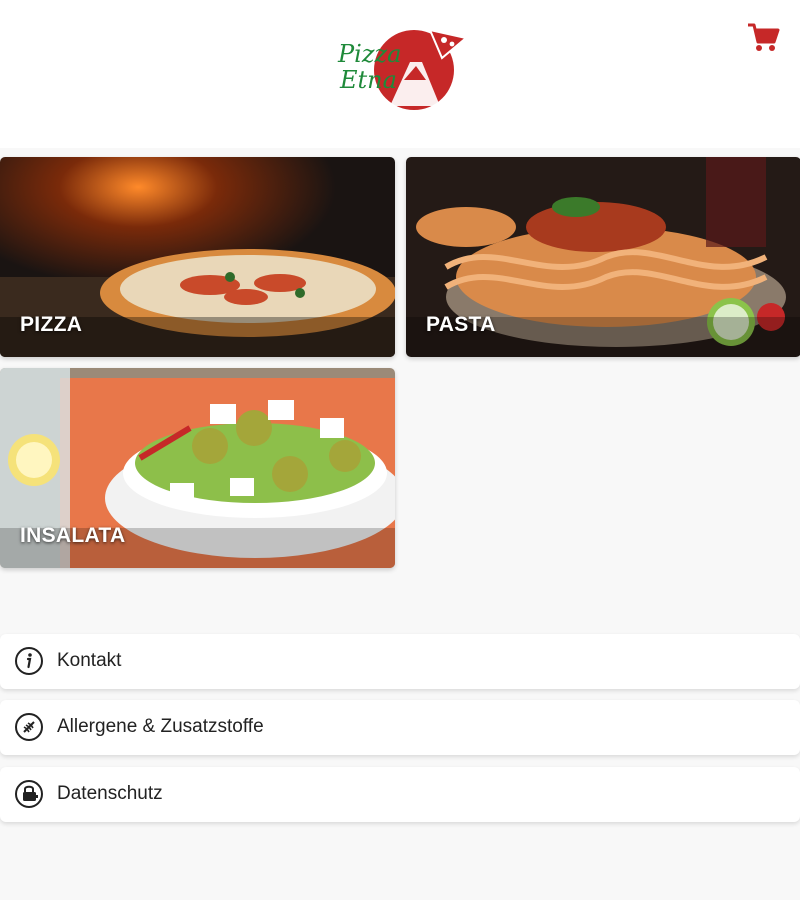 The image size is (800, 900). I want to click on category-label: PIZZA, so click(51, 324).